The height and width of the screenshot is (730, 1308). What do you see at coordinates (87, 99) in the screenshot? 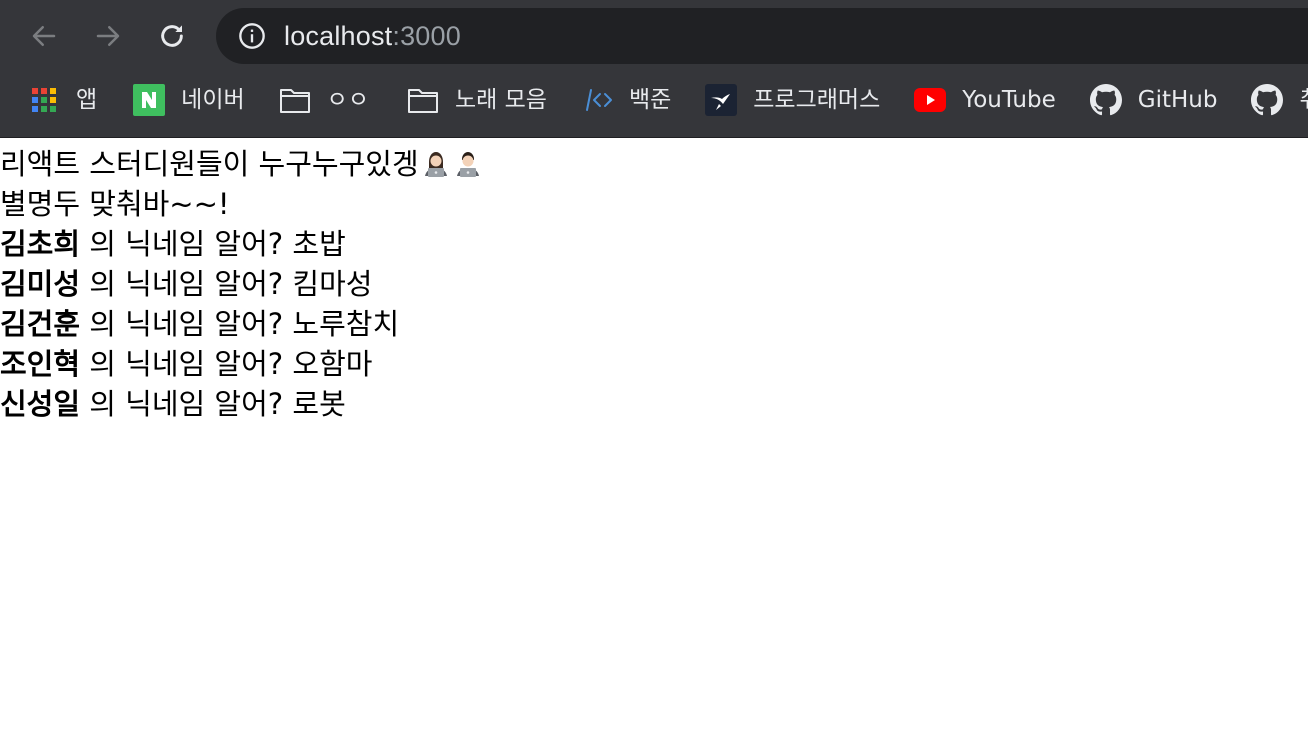
I see `bookmark-label: 앱` at bounding box center [87, 99].